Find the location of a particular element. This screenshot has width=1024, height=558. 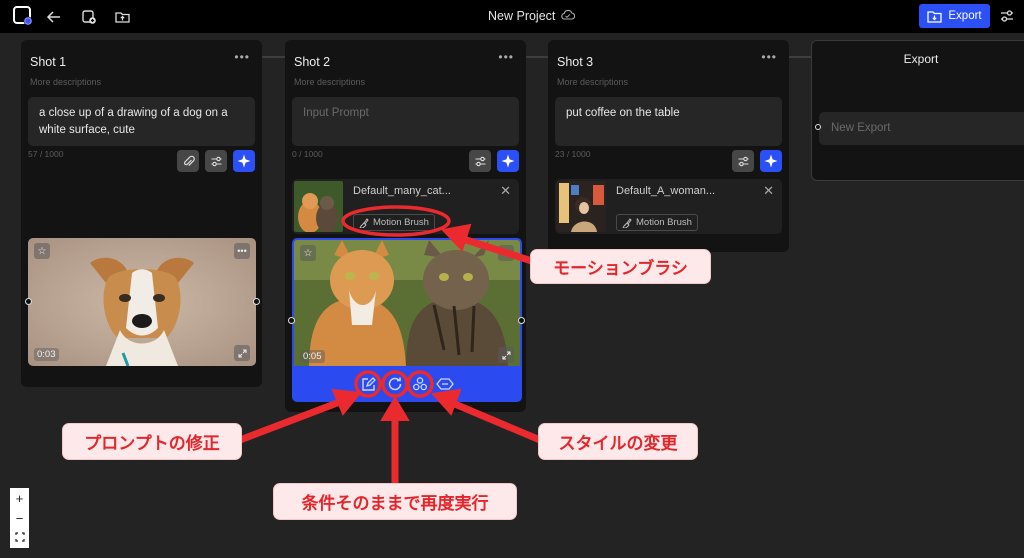

annotation-edit-prompt: プロンプトの修正 is located at coordinates (152, 441).